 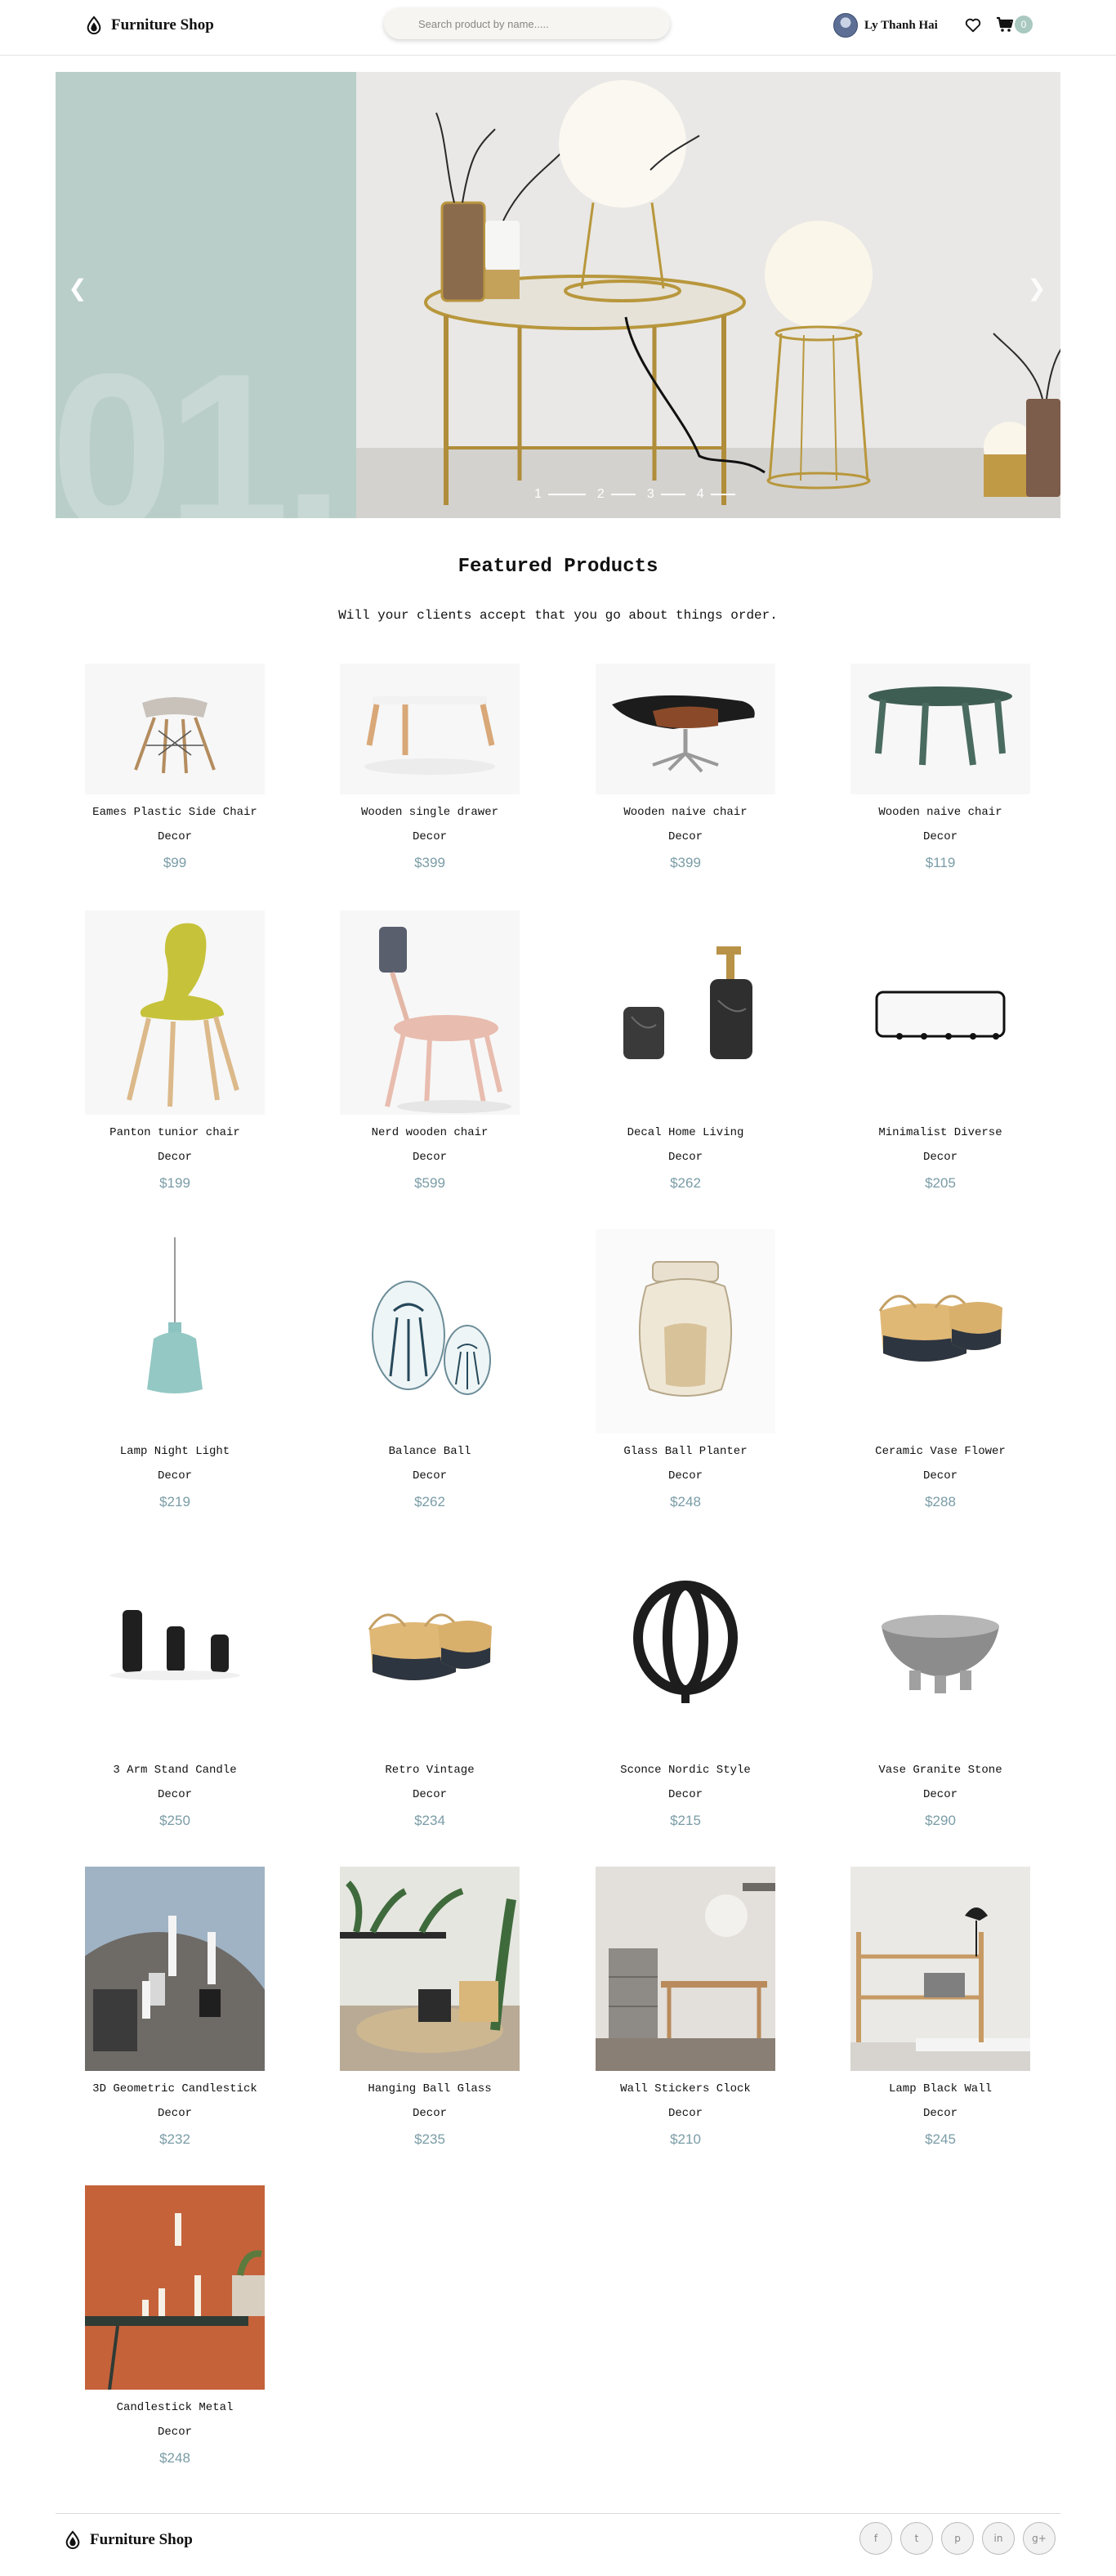 I want to click on product-name: 3D Geometric Candlestick, so click(x=175, y=2088).